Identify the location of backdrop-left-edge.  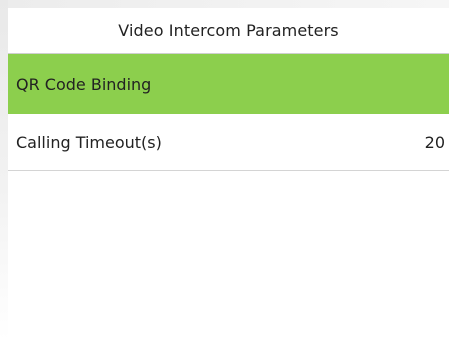
(4, 170).